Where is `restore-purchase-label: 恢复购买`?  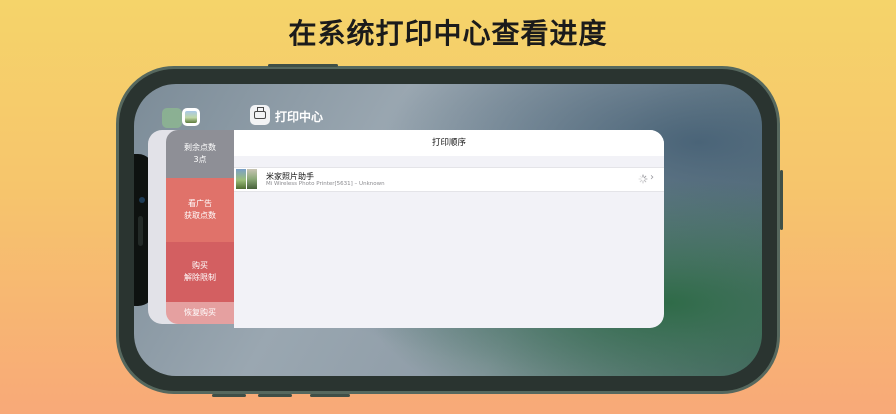
restore-purchase-label: 恢复购买 is located at coordinates (200, 312).